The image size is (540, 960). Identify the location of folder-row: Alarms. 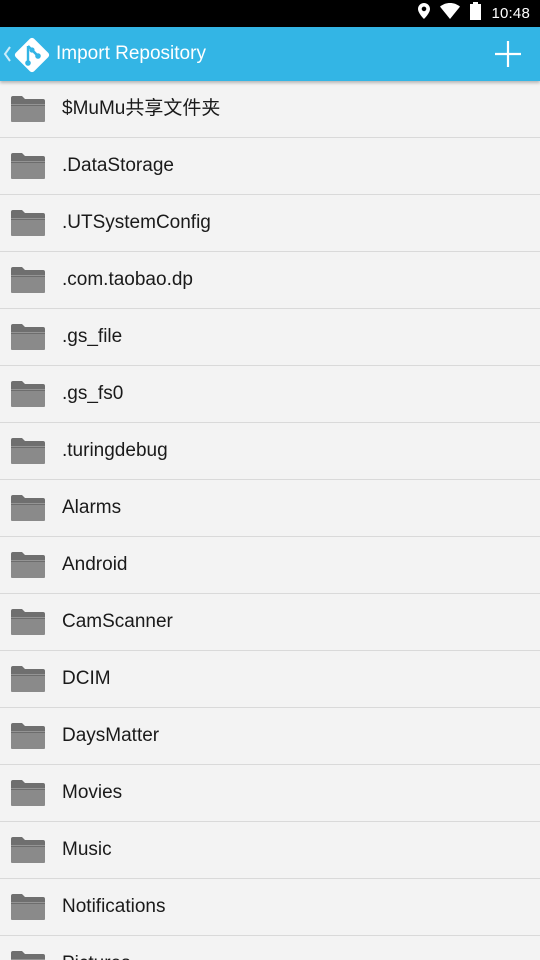
(270, 508).